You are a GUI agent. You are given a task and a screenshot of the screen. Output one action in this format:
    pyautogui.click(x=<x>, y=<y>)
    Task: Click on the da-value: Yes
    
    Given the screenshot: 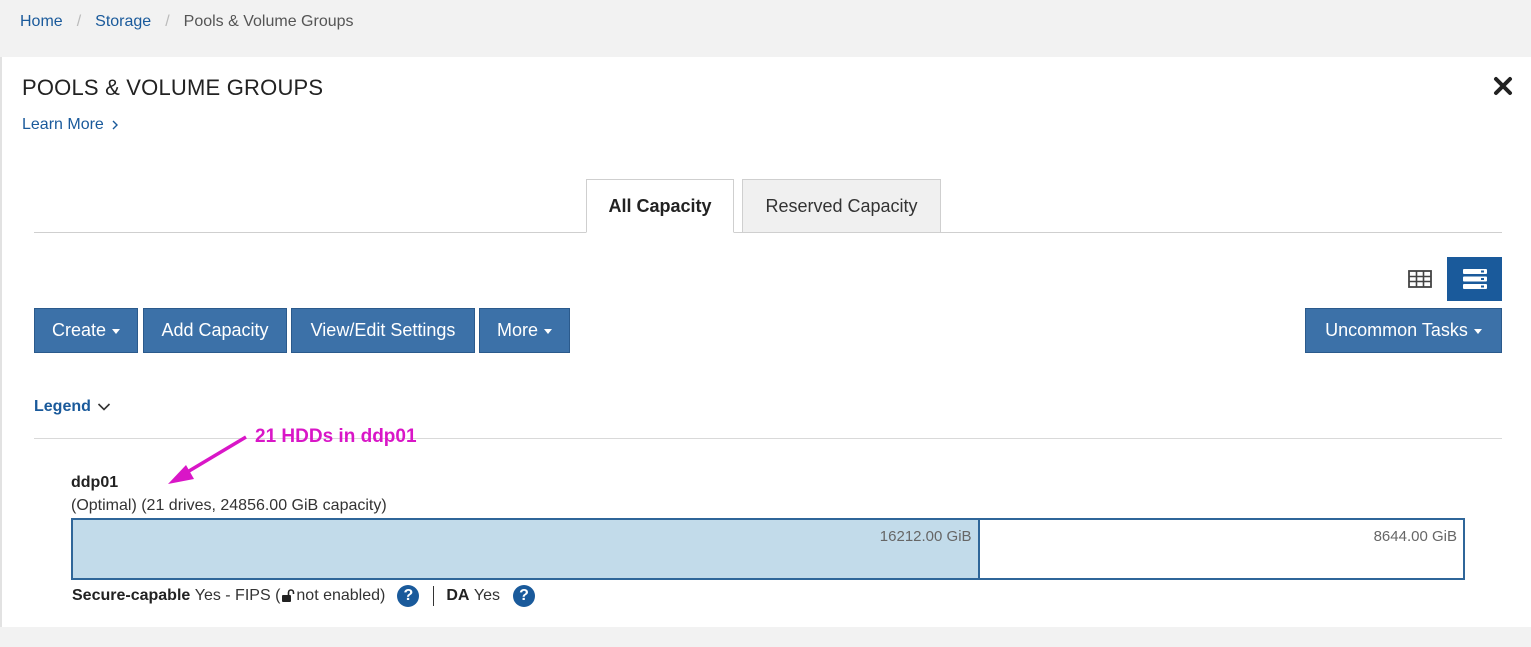 What is the action you would take?
    pyautogui.click(x=487, y=595)
    